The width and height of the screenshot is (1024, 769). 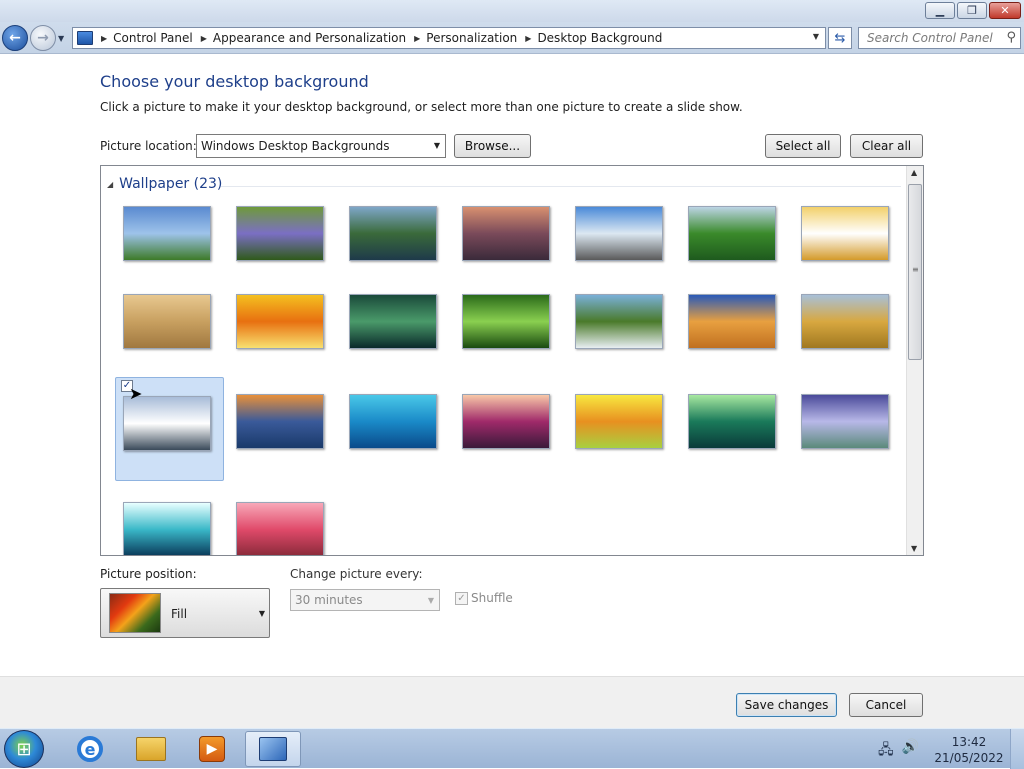 What do you see at coordinates (393, 421) in the screenshot?
I see `wallpaper-thumbnail-underwater-fish` at bounding box center [393, 421].